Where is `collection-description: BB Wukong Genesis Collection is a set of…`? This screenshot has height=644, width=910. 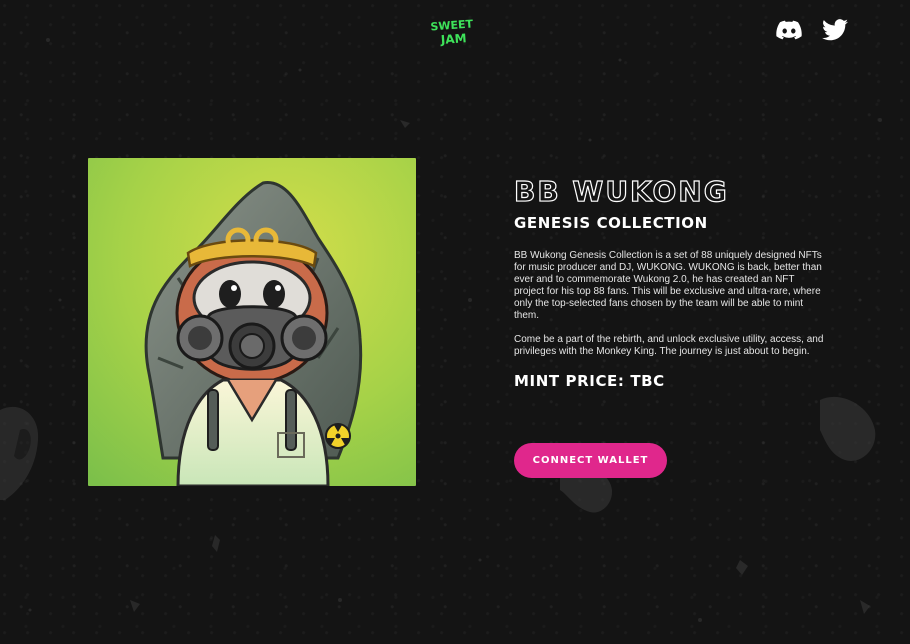
collection-description: BB Wukong Genesis Collection is a set of… is located at coordinates (668, 285).